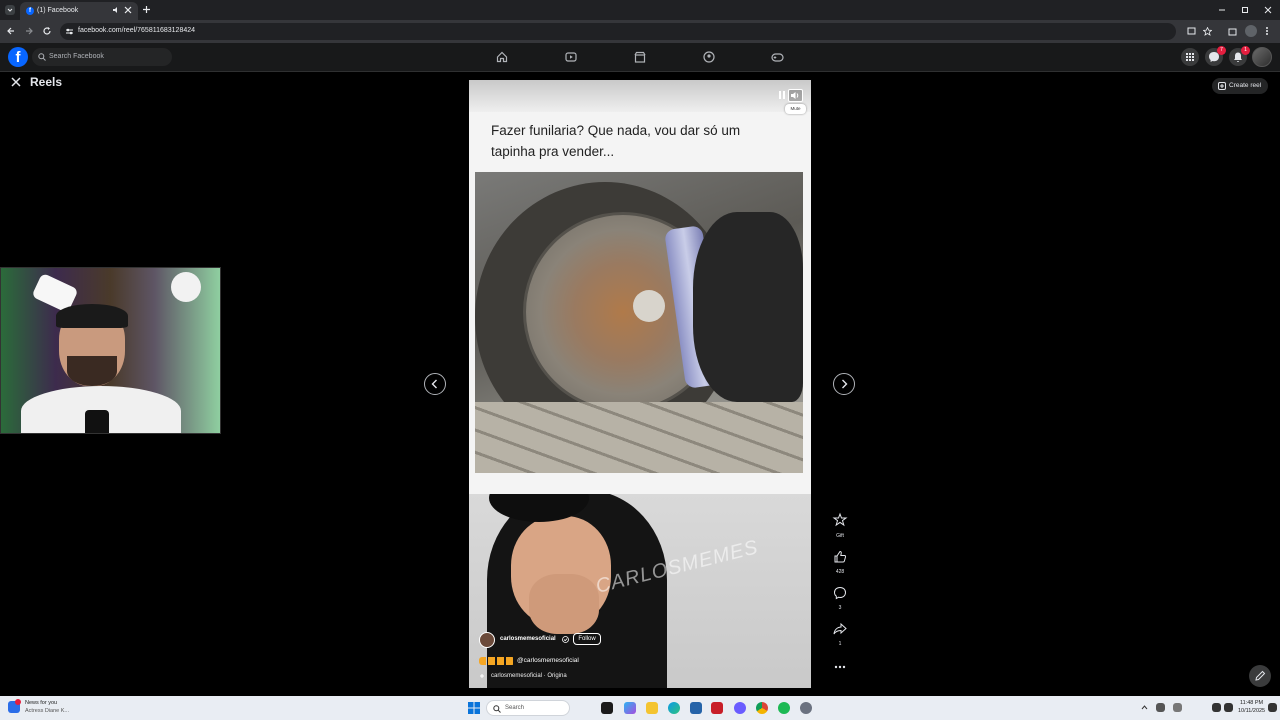  What do you see at coordinates (548, 660) in the screenshot?
I see `reel-description-handle: @carlosmemesoficial` at bounding box center [548, 660].